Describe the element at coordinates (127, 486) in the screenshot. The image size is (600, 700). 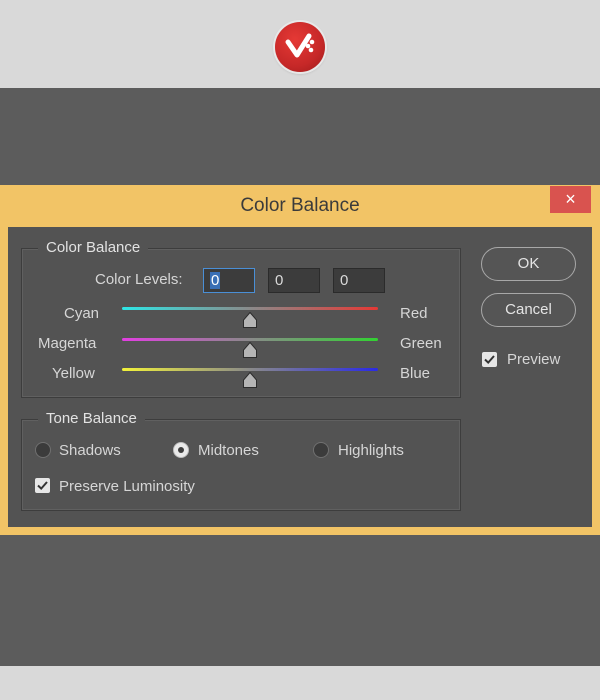
I see `preserve-luminosity-label: Preserve Luminosity` at that location.